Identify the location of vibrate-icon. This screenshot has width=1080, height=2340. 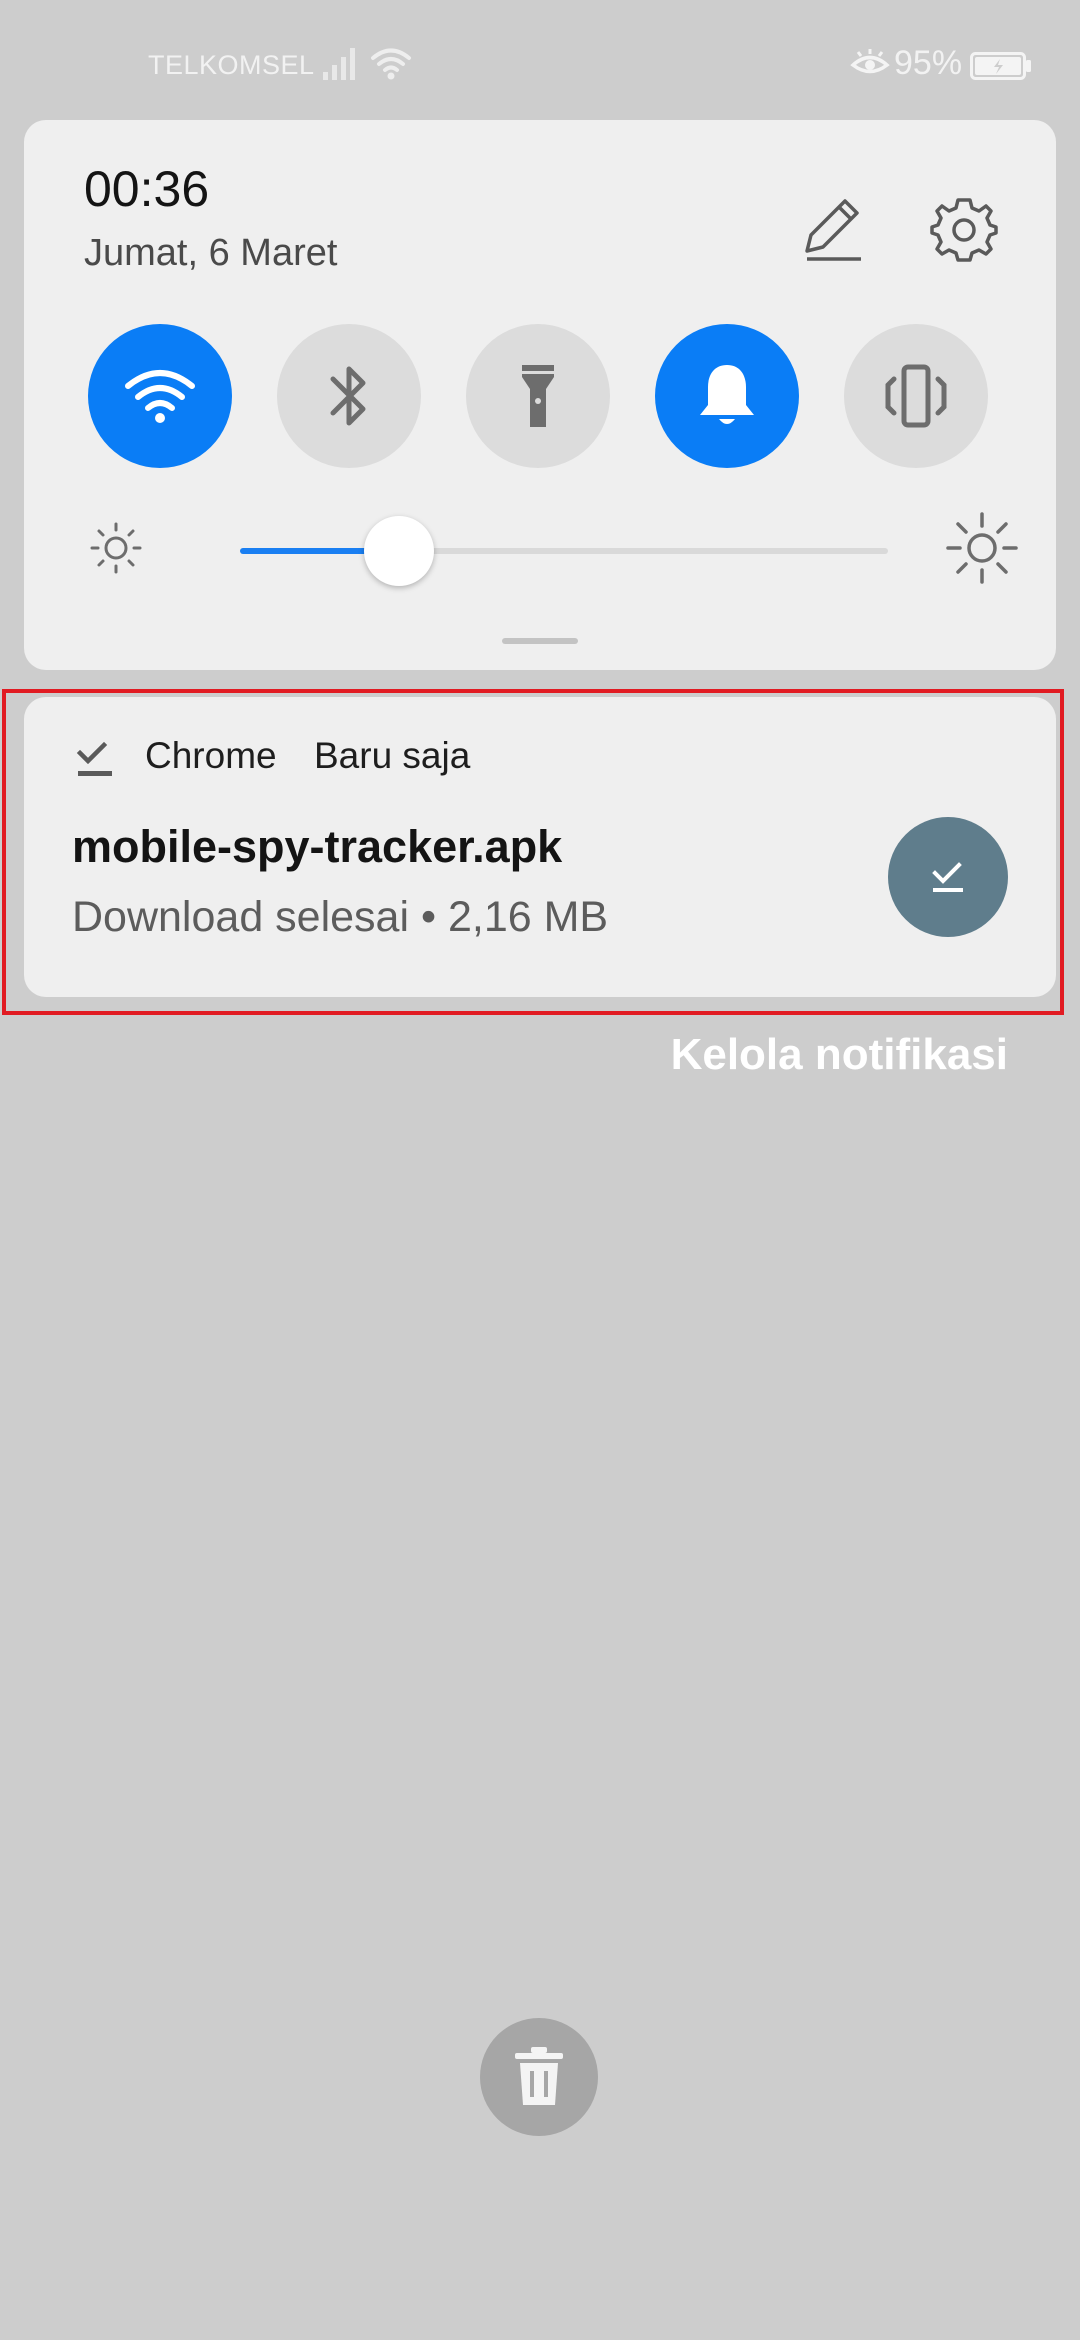
(916, 396).